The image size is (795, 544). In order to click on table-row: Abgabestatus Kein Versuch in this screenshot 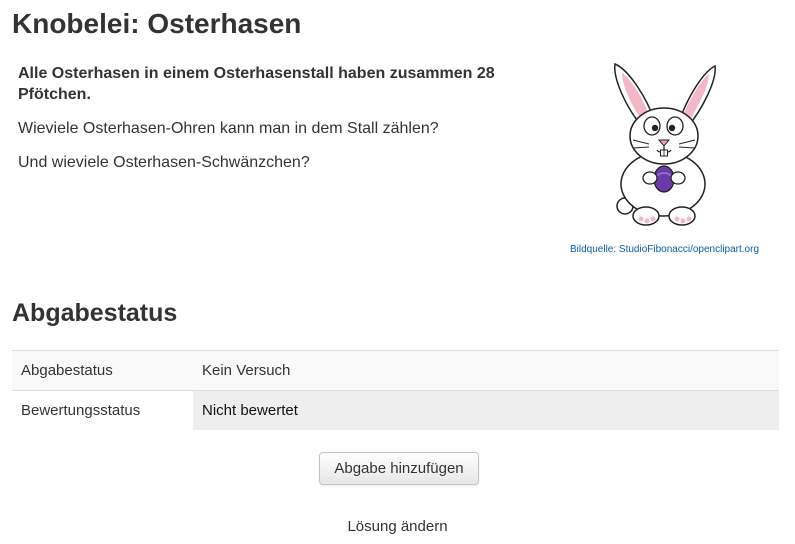, I will do `click(395, 370)`.